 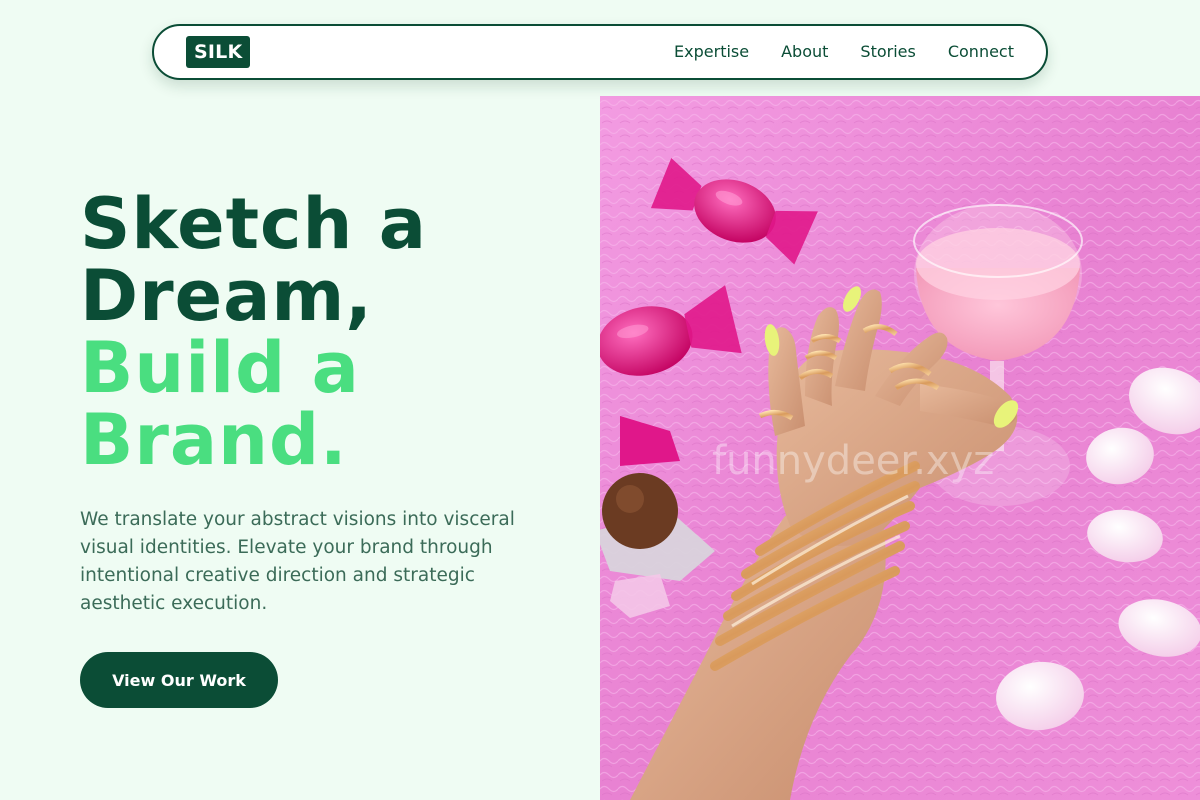 I want to click on nav-link-stories: Stories, so click(x=887, y=52).